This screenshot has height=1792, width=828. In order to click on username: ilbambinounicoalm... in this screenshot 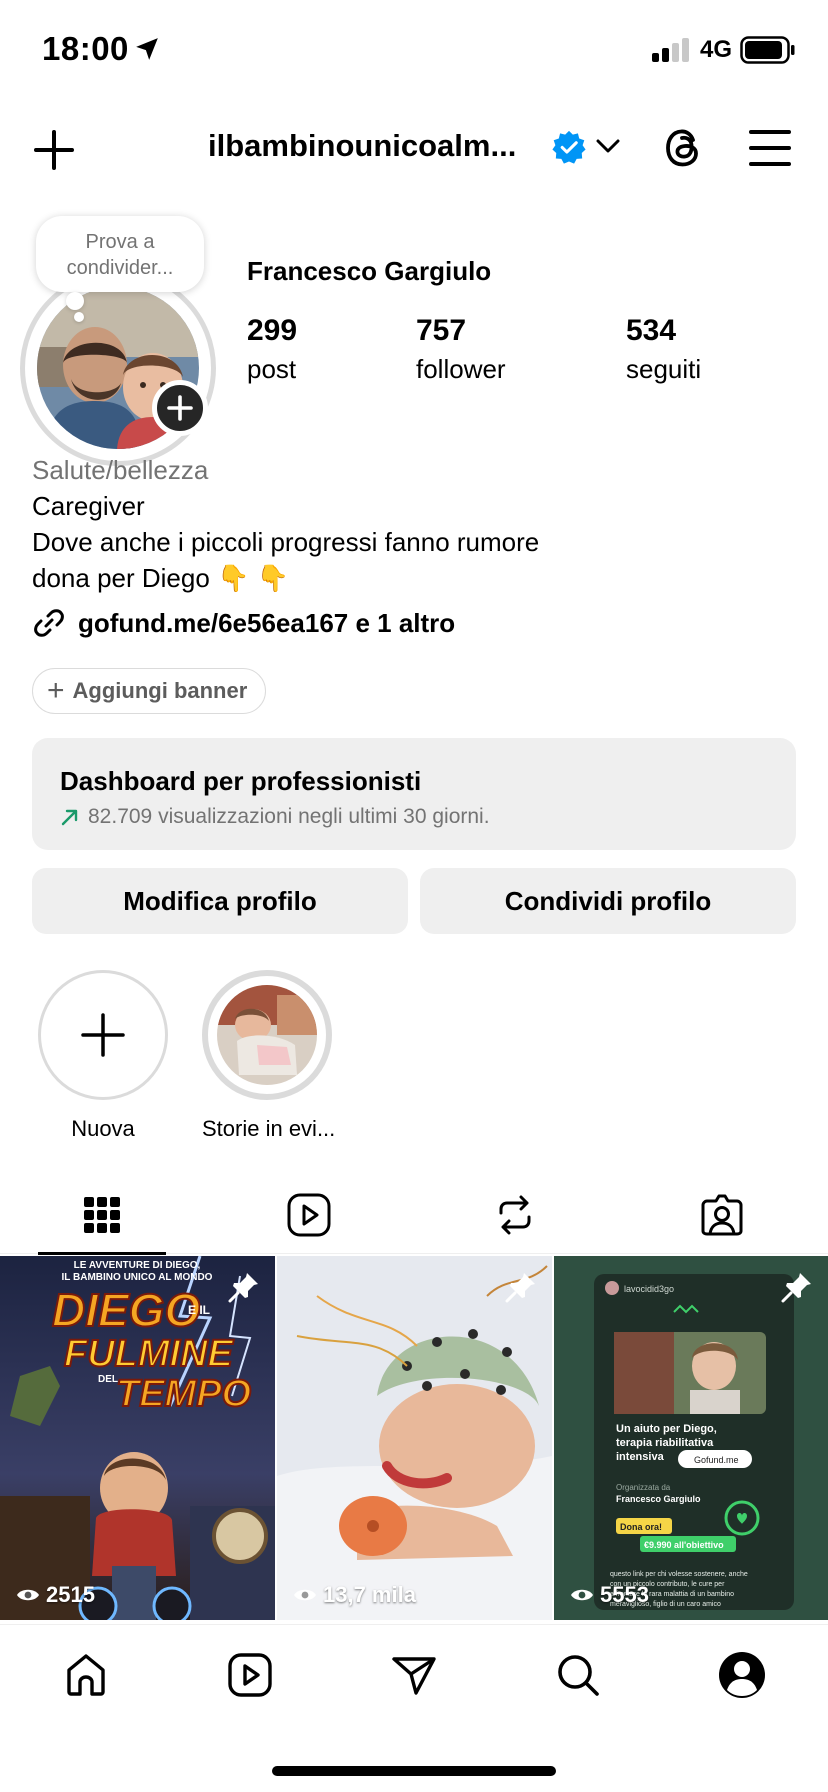, I will do `click(362, 146)`.